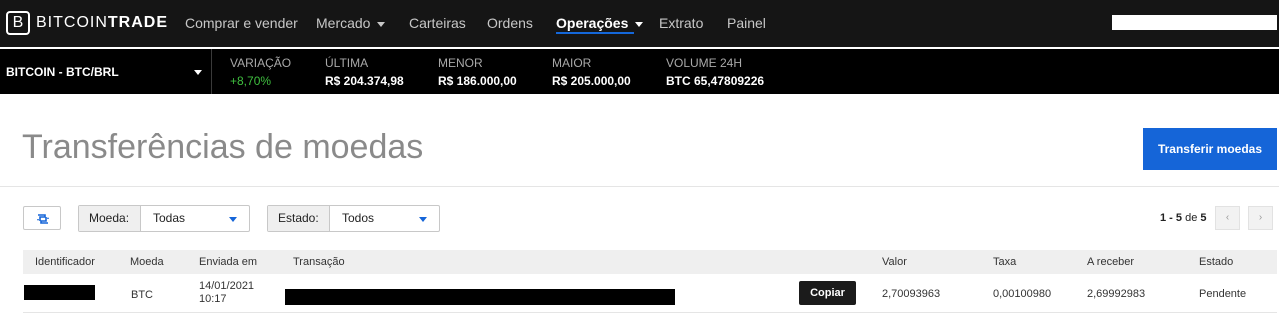 The height and width of the screenshot is (315, 1279). What do you see at coordinates (364, 81) in the screenshot?
I see `stat-ultima-value: R$ 204.374,98` at bounding box center [364, 81].